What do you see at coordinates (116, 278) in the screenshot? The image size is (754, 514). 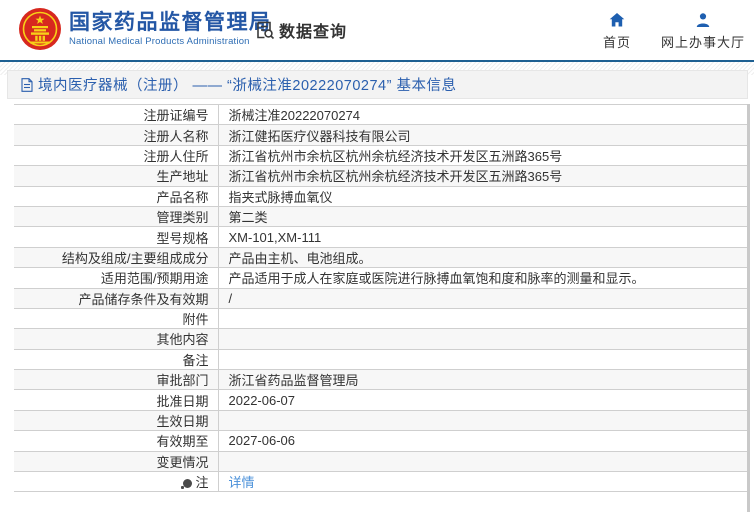 I see `row-label: 适用范围/预期用途` at bounding box center [116, 278].